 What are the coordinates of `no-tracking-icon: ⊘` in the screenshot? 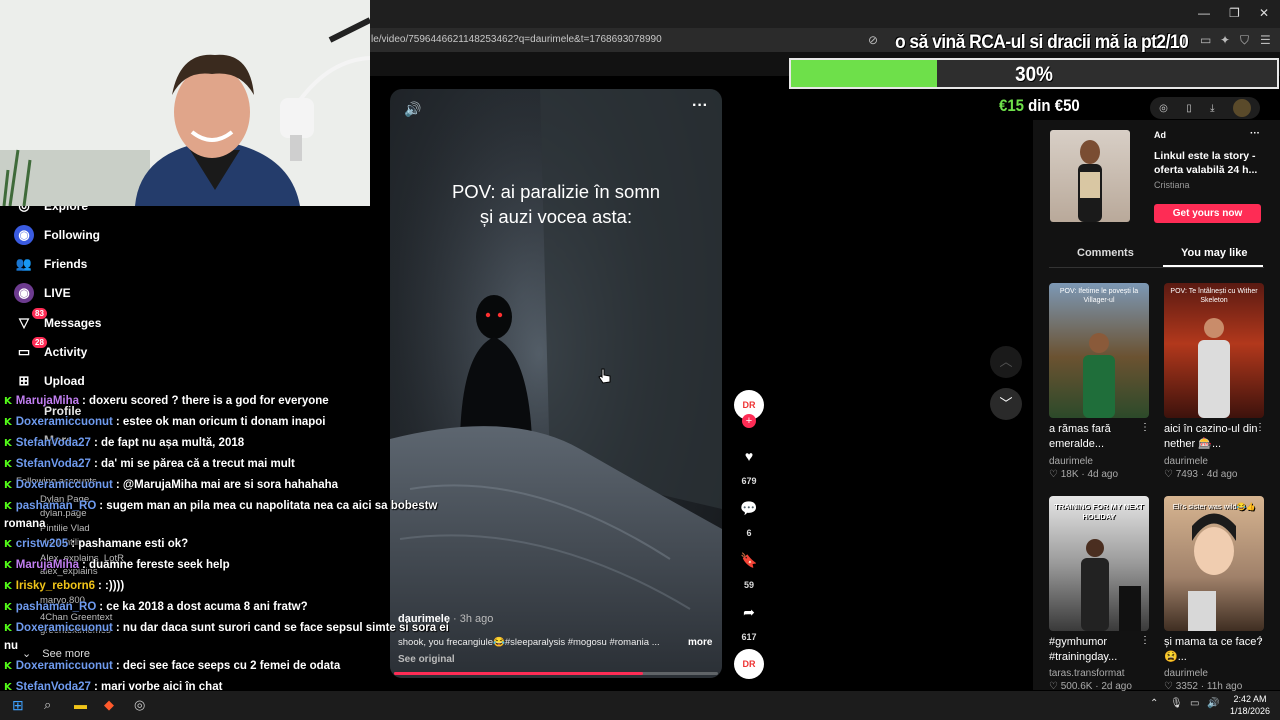 It's located at (873, 40).